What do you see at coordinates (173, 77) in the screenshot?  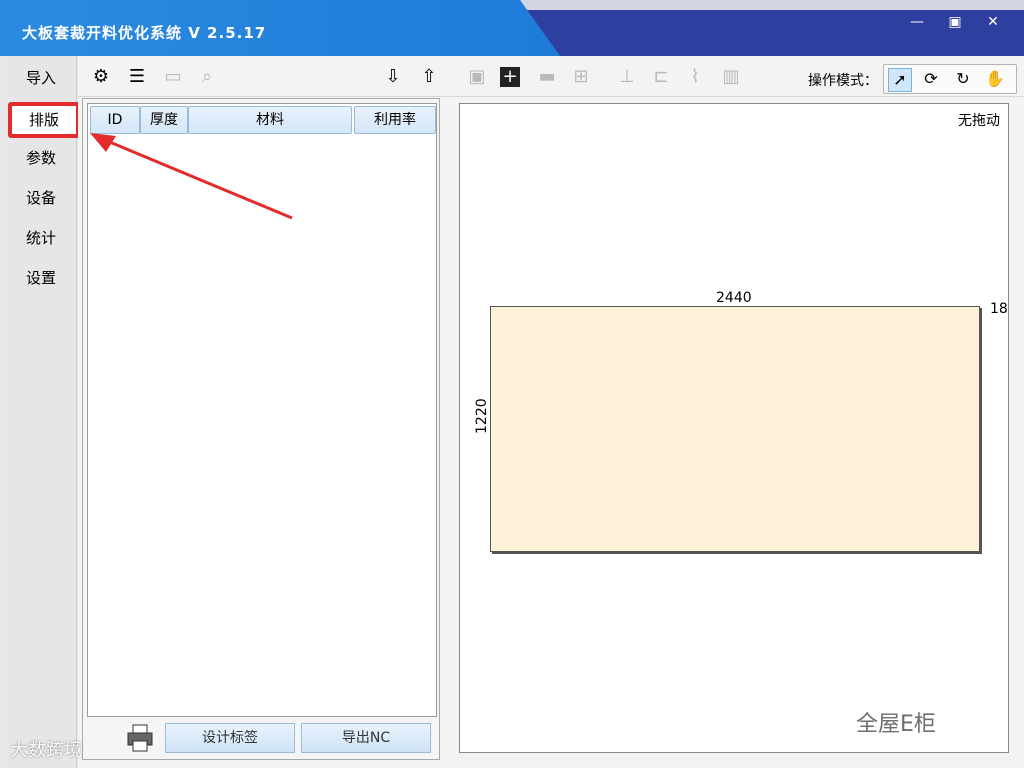 I see `image-icon: ▭` at bounding box center [173, 77].